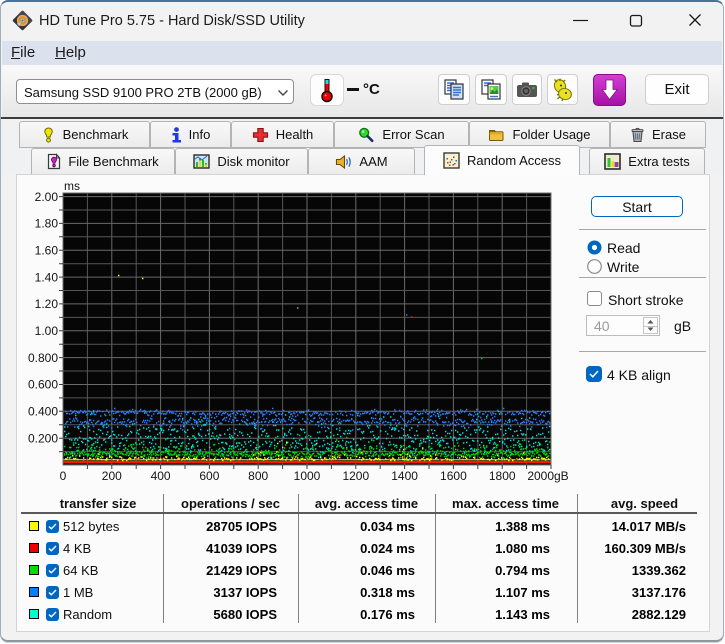 This screenshot has width=725, height=644. What do you see at coordinates (502, 476) in the screenshot?
I see `svg-text: 1800` at bounding box center [502, 476].